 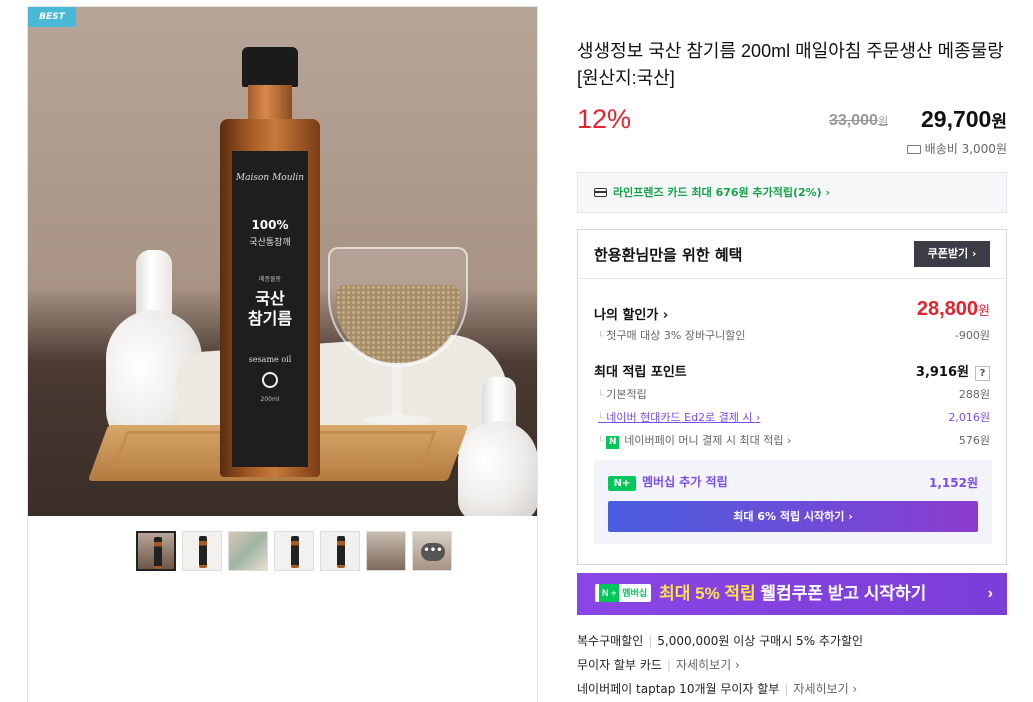 I want to click on moon-icon, so click(x=270, y=380).